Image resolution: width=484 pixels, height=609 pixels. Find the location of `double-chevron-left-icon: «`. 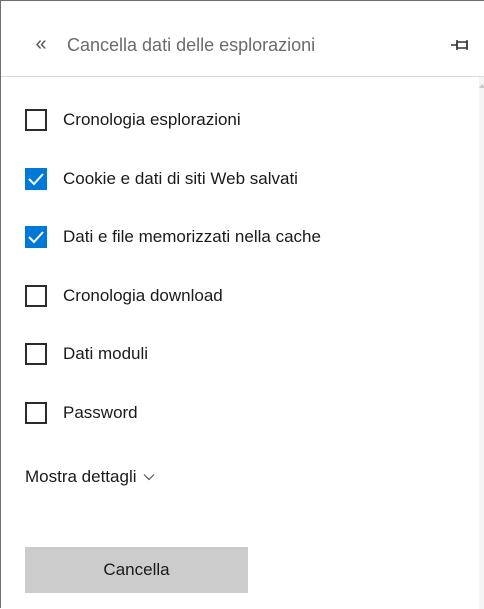

double-chevron-left-icon: « is located at coordinates (41, 44).